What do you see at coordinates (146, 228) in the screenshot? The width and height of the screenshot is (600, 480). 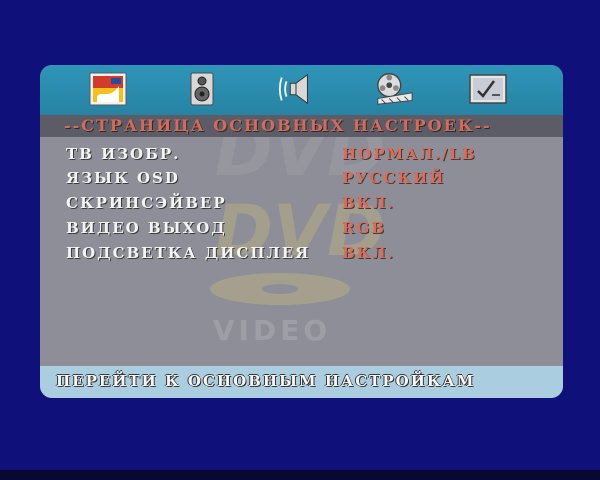 I see `setting-label: ВИДЕО ВЫХОД` at bounding box center [146, 228].